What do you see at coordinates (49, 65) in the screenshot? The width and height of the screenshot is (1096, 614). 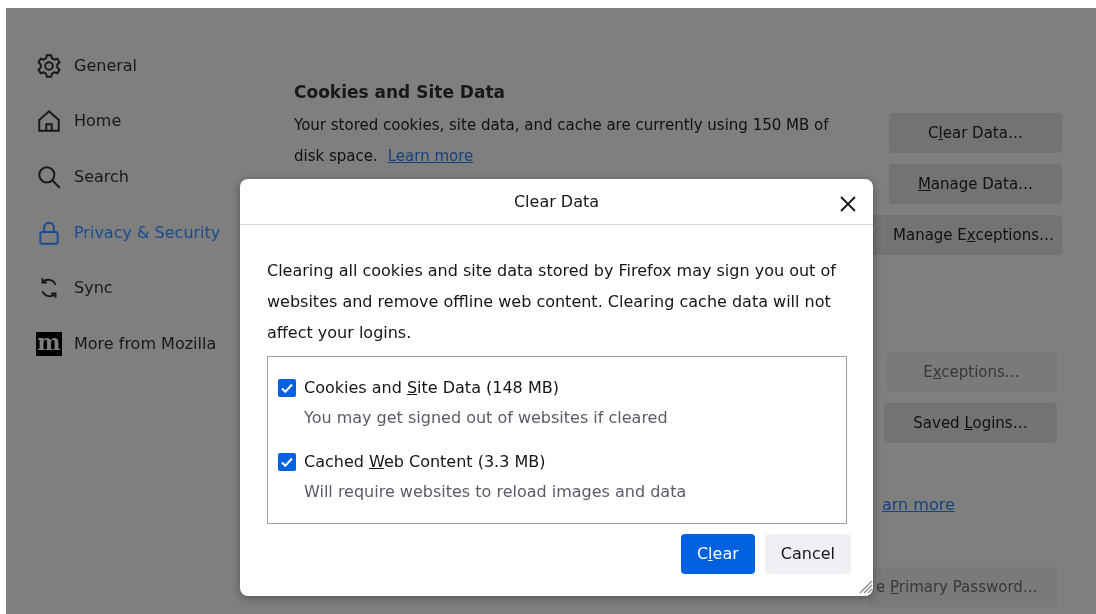 I see `gear-icon` at bounding box center [49, 65].